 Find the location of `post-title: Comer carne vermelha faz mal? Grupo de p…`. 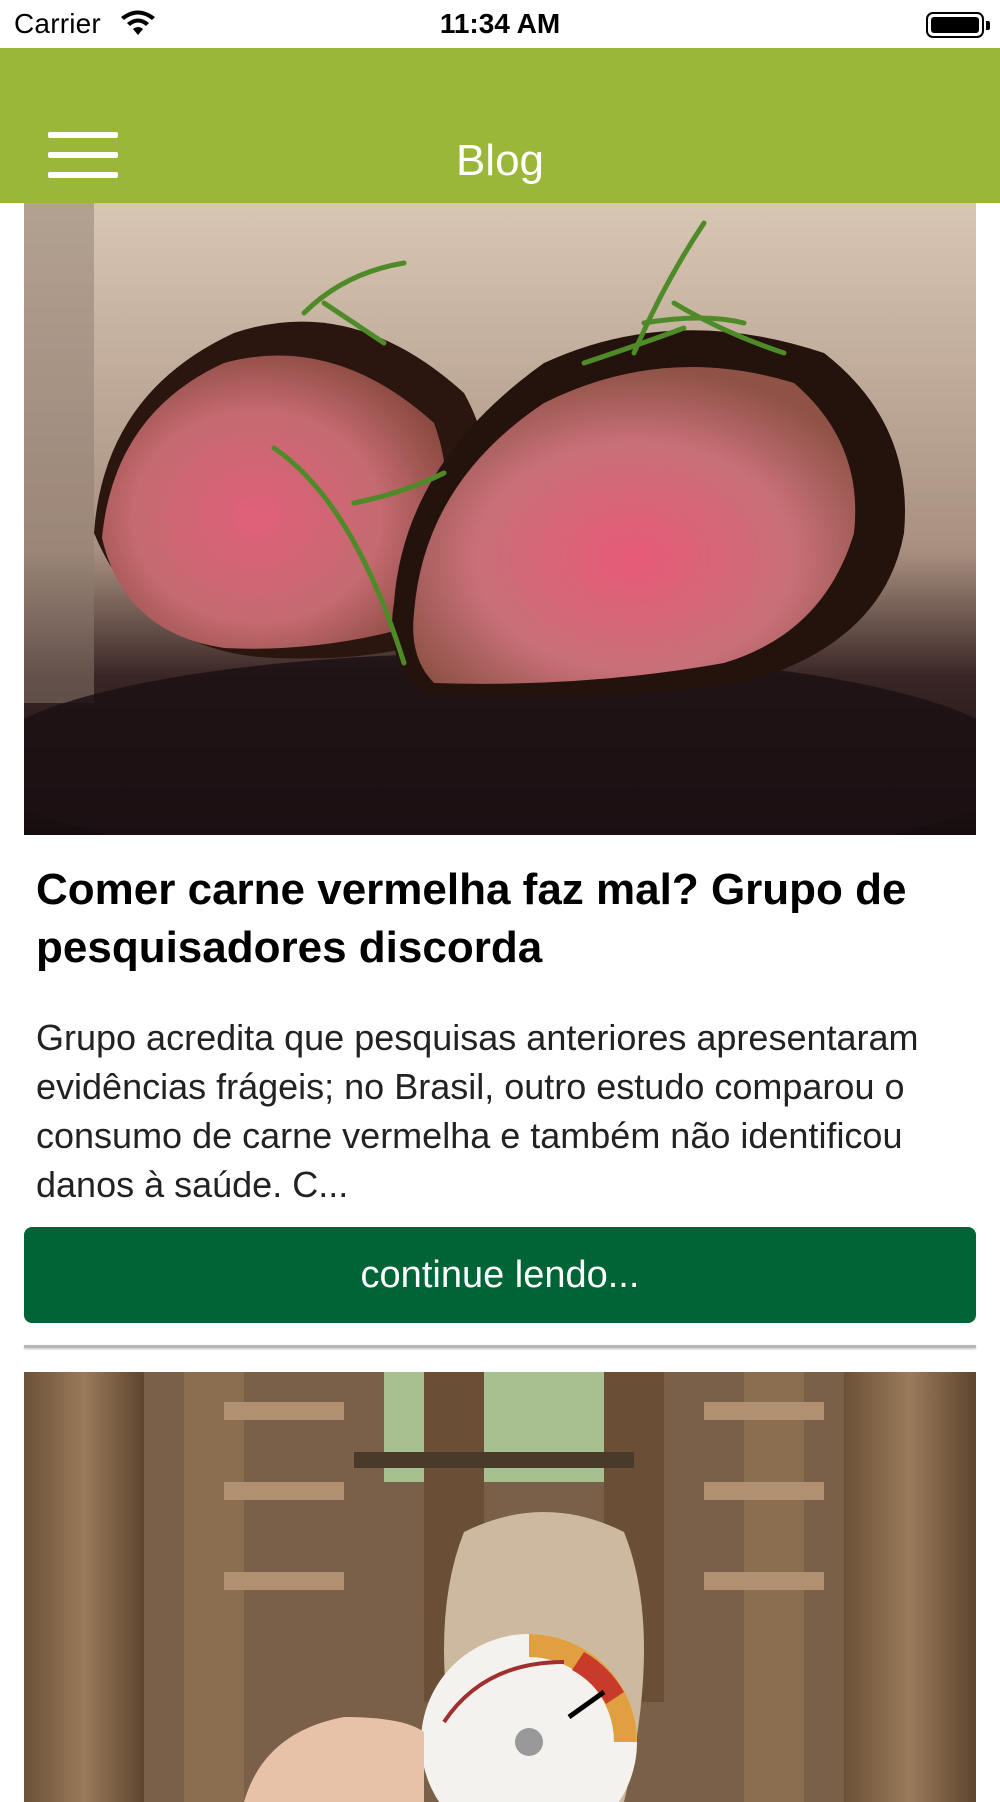

post-title: Comer carne vermelha faz mal? Grupo de p… is located at coordinates (500, 919).